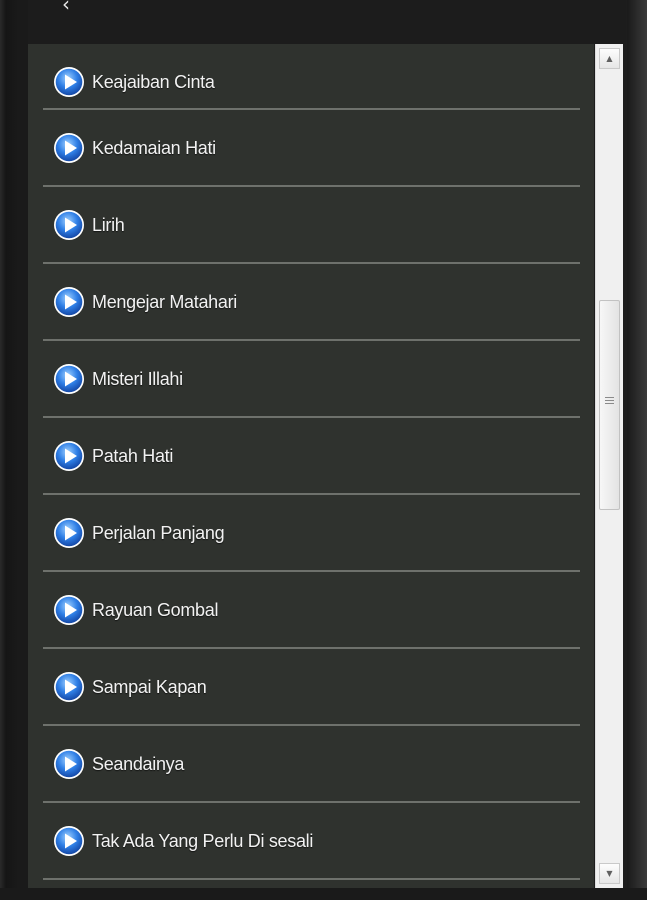 The image size is (647, 900). I want to click on list-item: Rayuan Gombal, so click(311, 610).